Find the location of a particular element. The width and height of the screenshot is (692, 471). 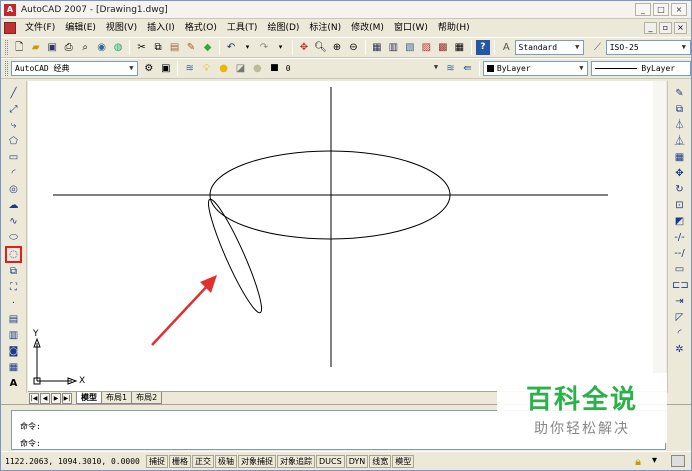

calculator-icon: ▦ is located at coordinates (459, 47).